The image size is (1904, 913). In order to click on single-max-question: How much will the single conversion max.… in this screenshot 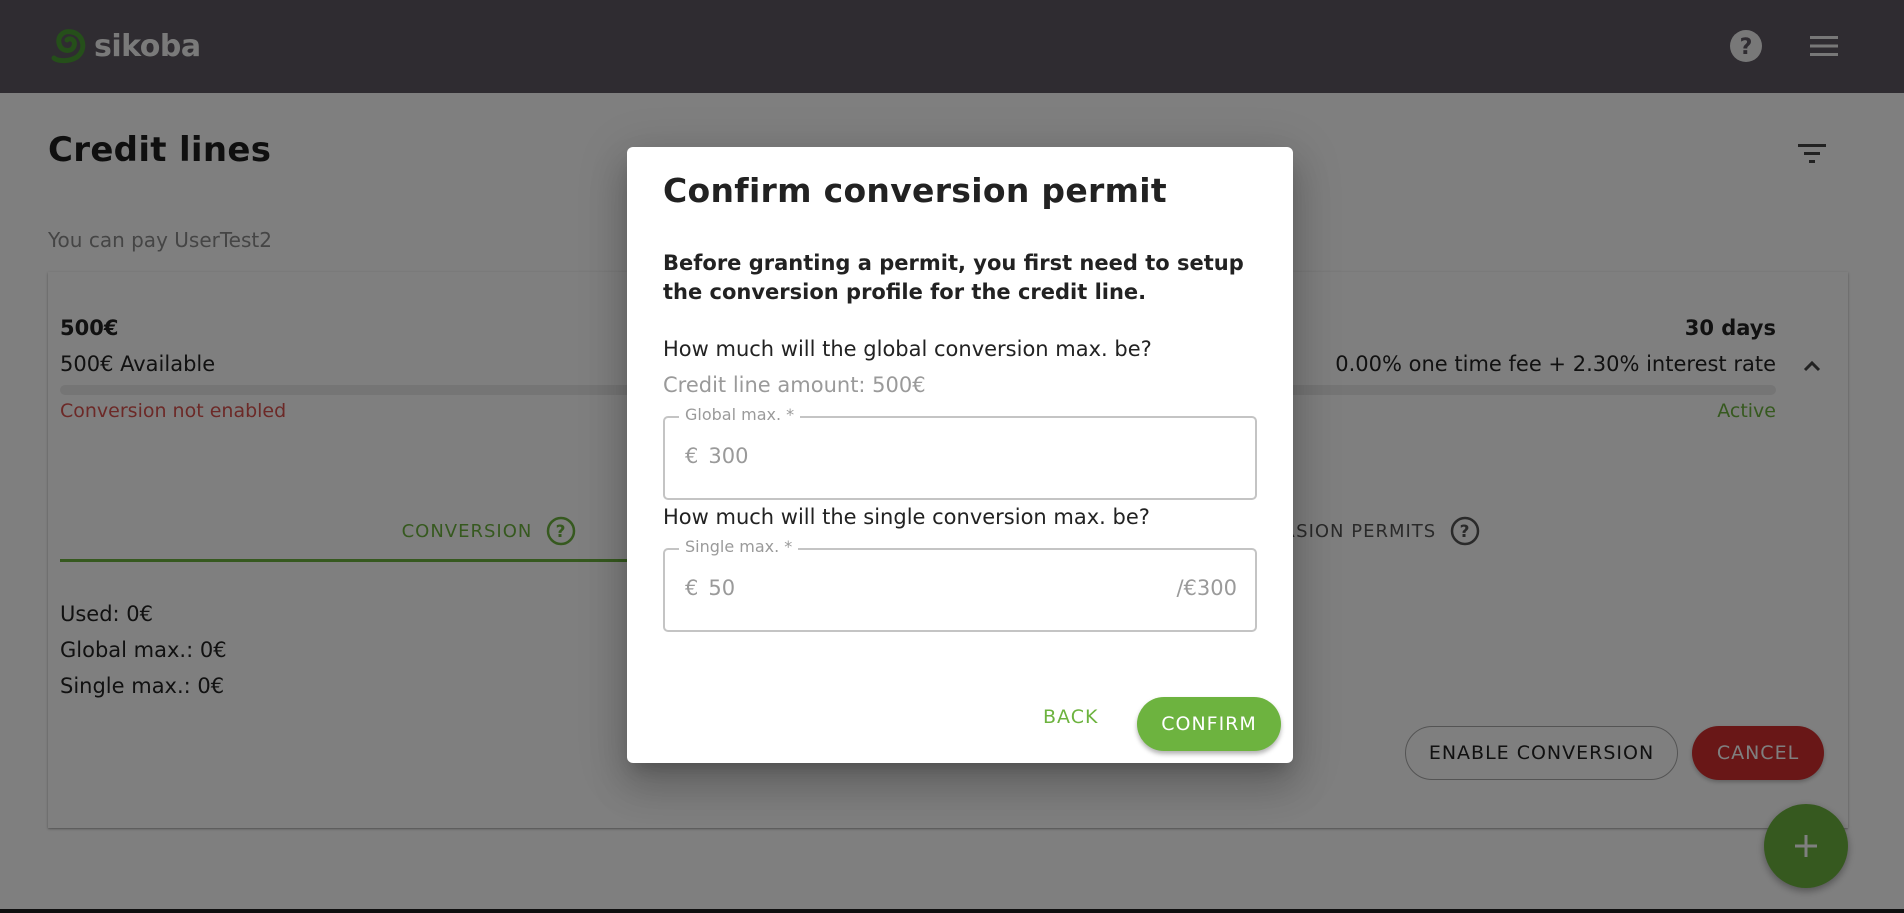, I will do `click(906, 517)`.